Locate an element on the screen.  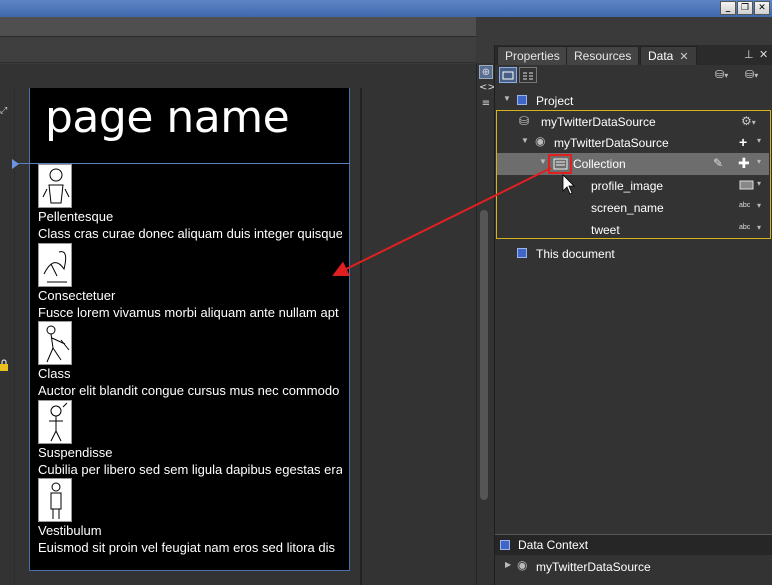
tab-properties: Properties is located at coordinates (532, 55).